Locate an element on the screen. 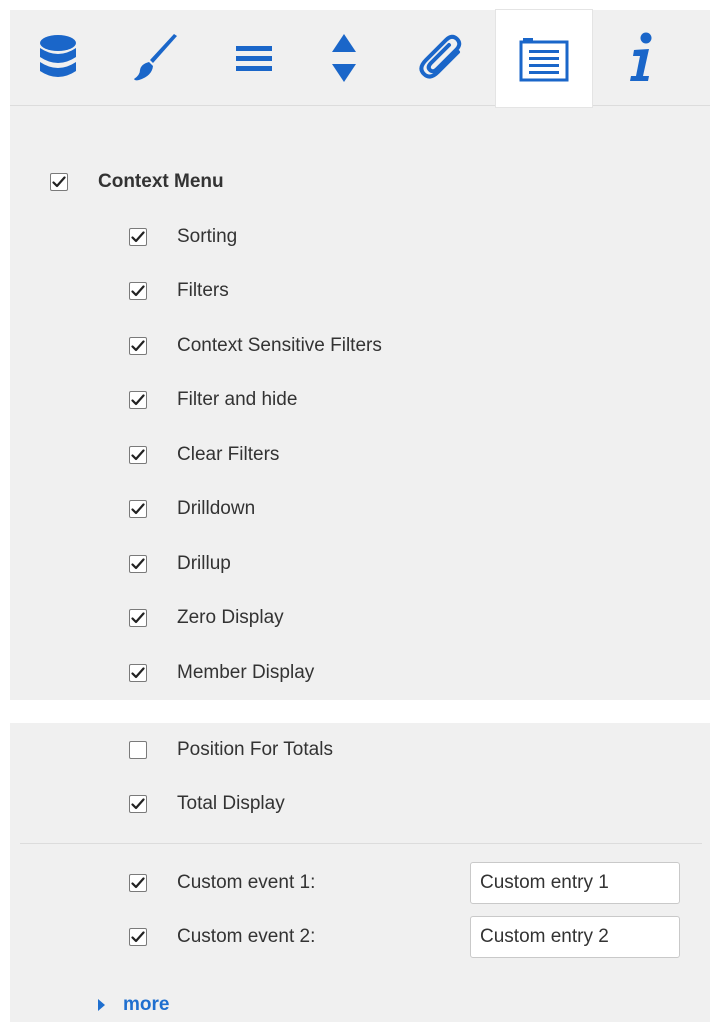  custom-event-2-row: Custom event 2: is located at coordinates (222, 937).